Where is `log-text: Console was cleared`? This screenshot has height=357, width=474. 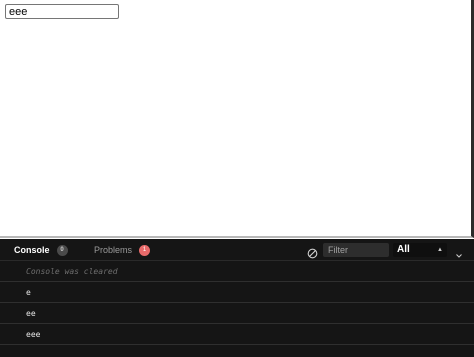
log-text: Console was cleared is located at coordinates (72, 271).